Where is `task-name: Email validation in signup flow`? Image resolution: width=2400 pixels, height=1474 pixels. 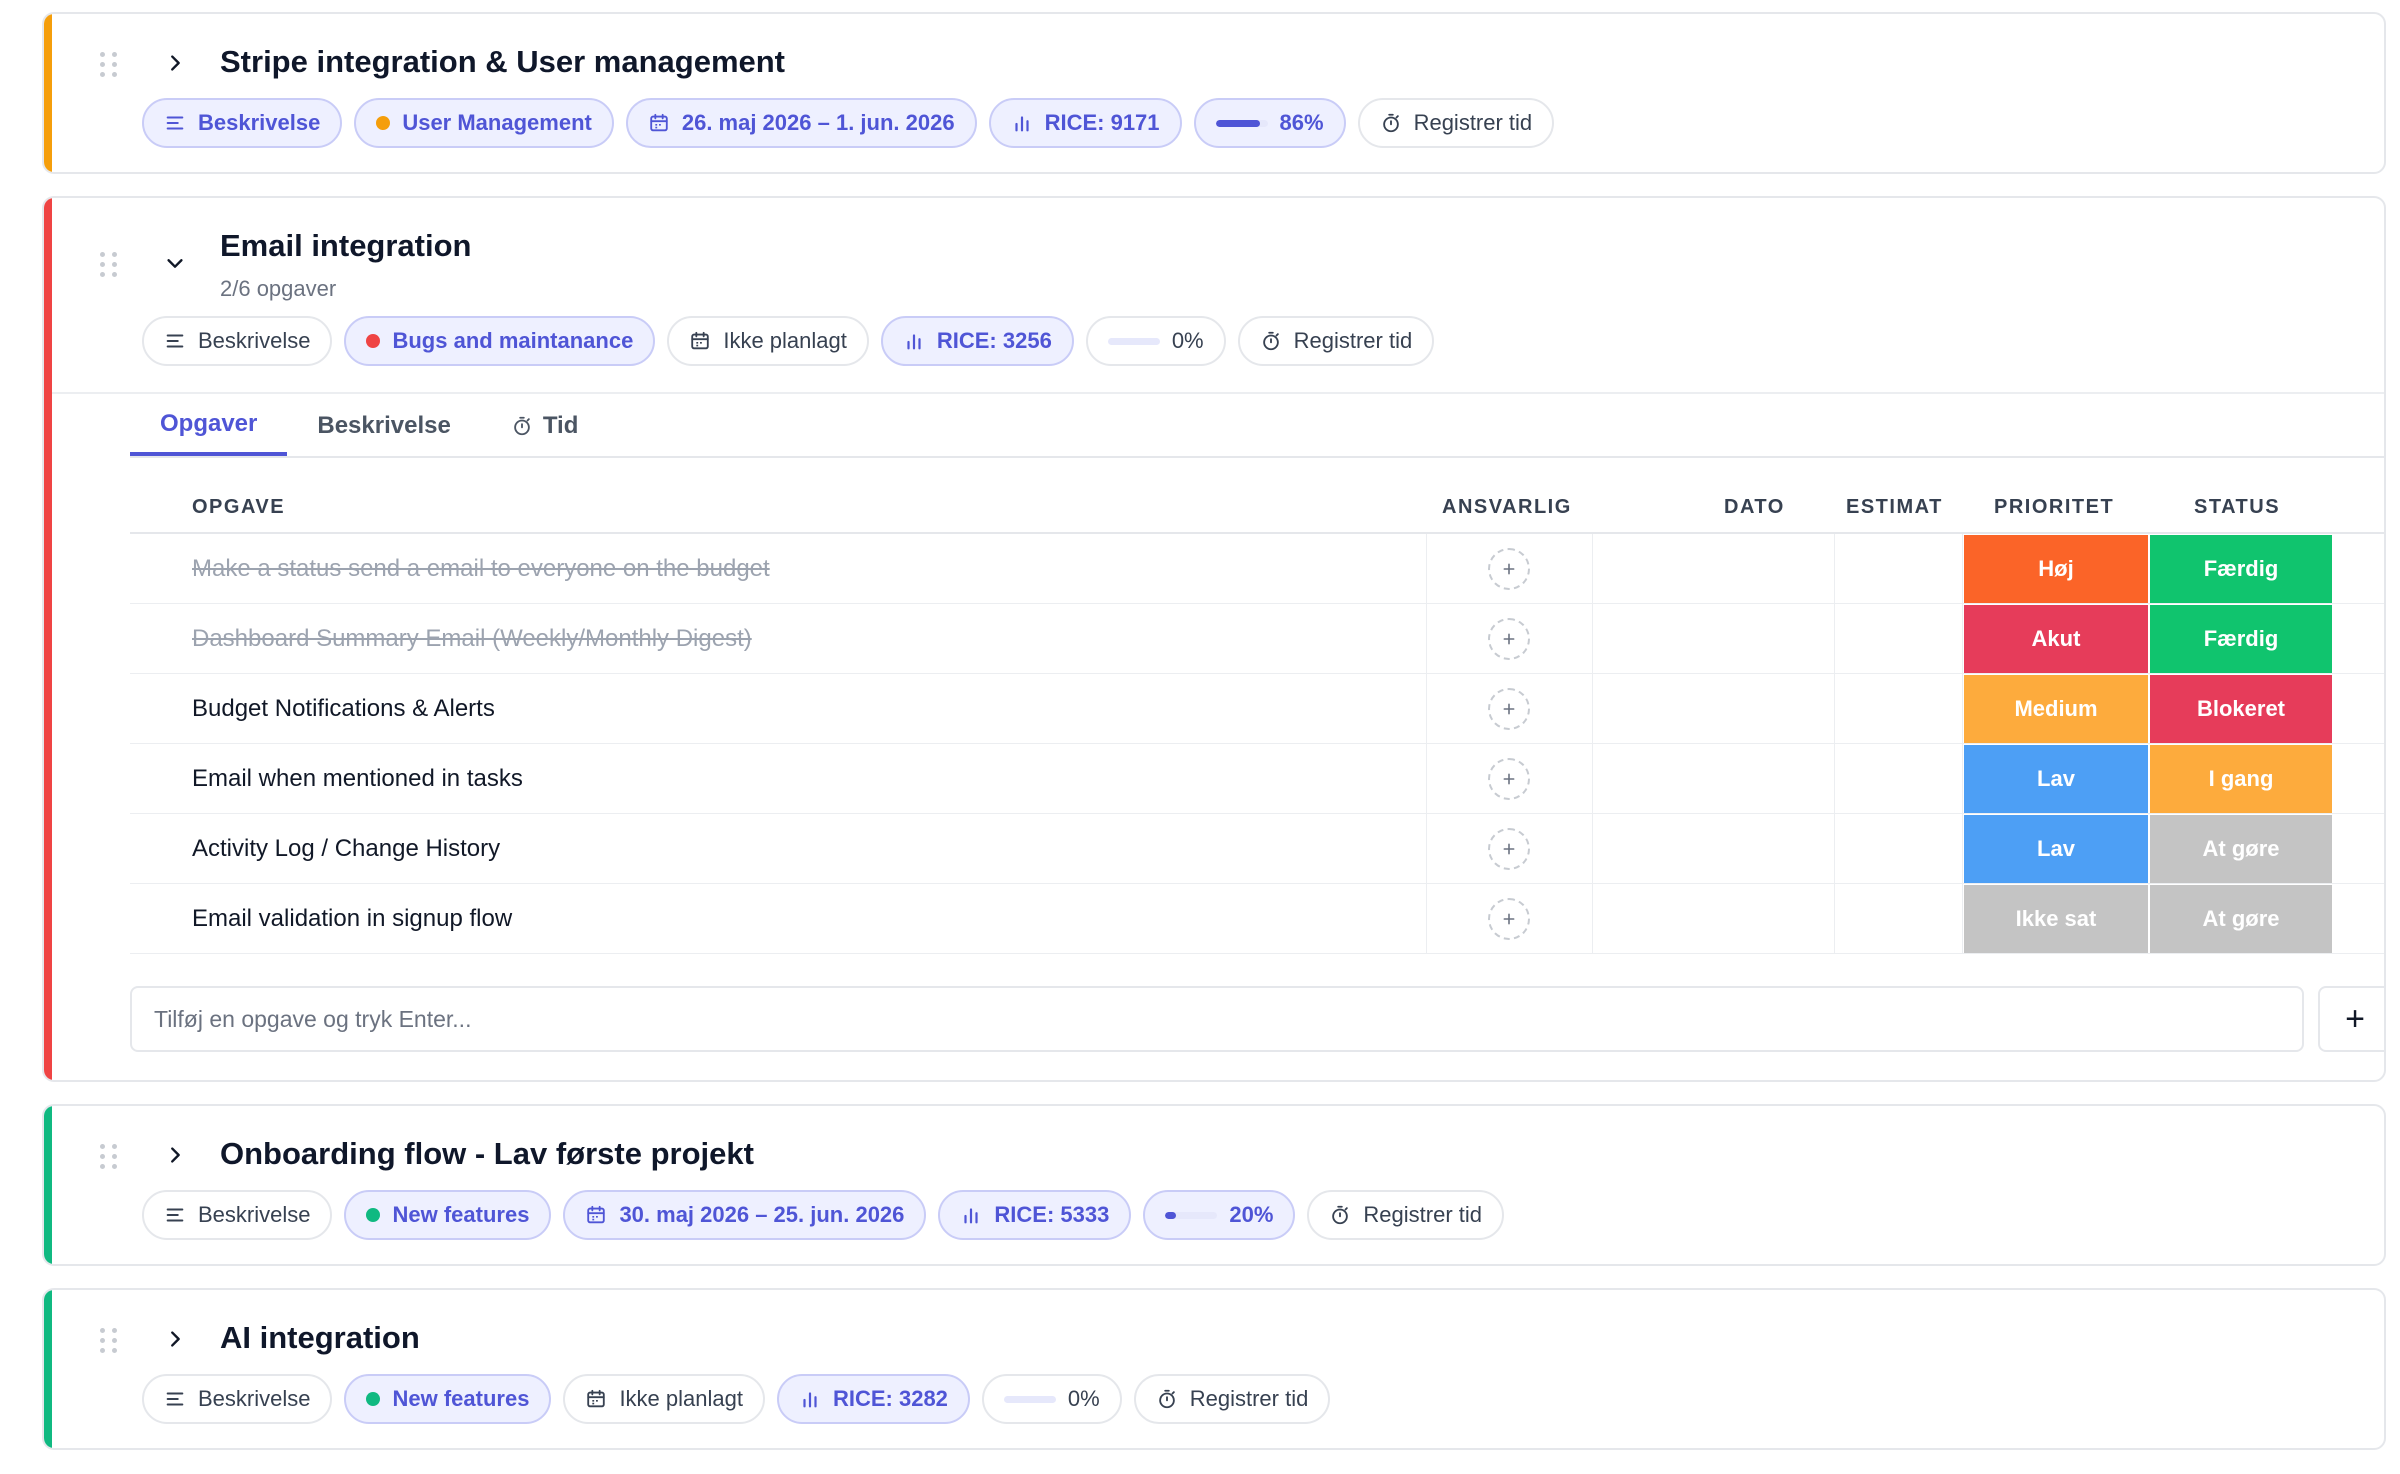
task-name: Email validation in signup flow is located at coordinates (352, 919).